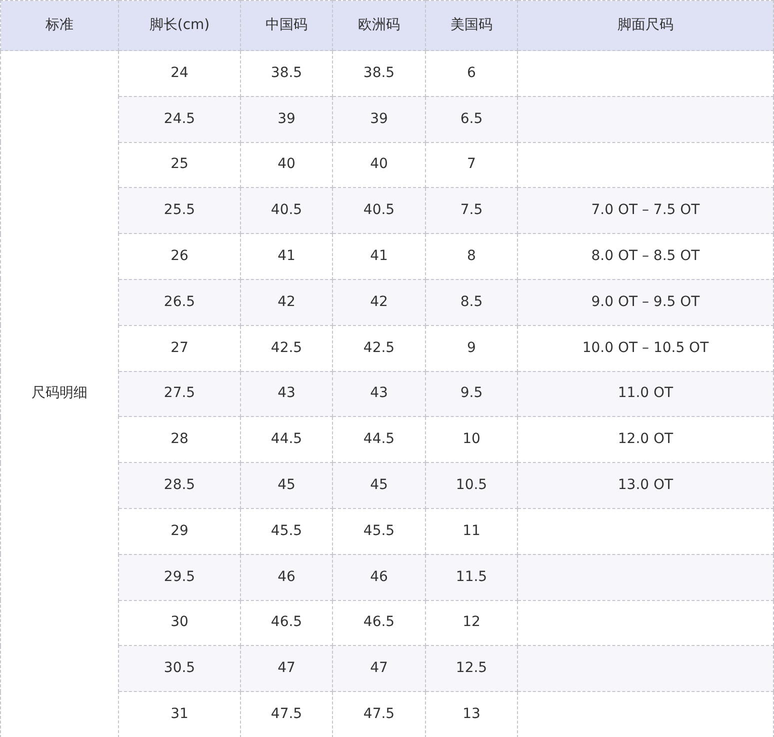  What do you see at coordinates (472, 211) in the screenshot?
I see `table-cell: 7.5` at bounding box center [472, 211].